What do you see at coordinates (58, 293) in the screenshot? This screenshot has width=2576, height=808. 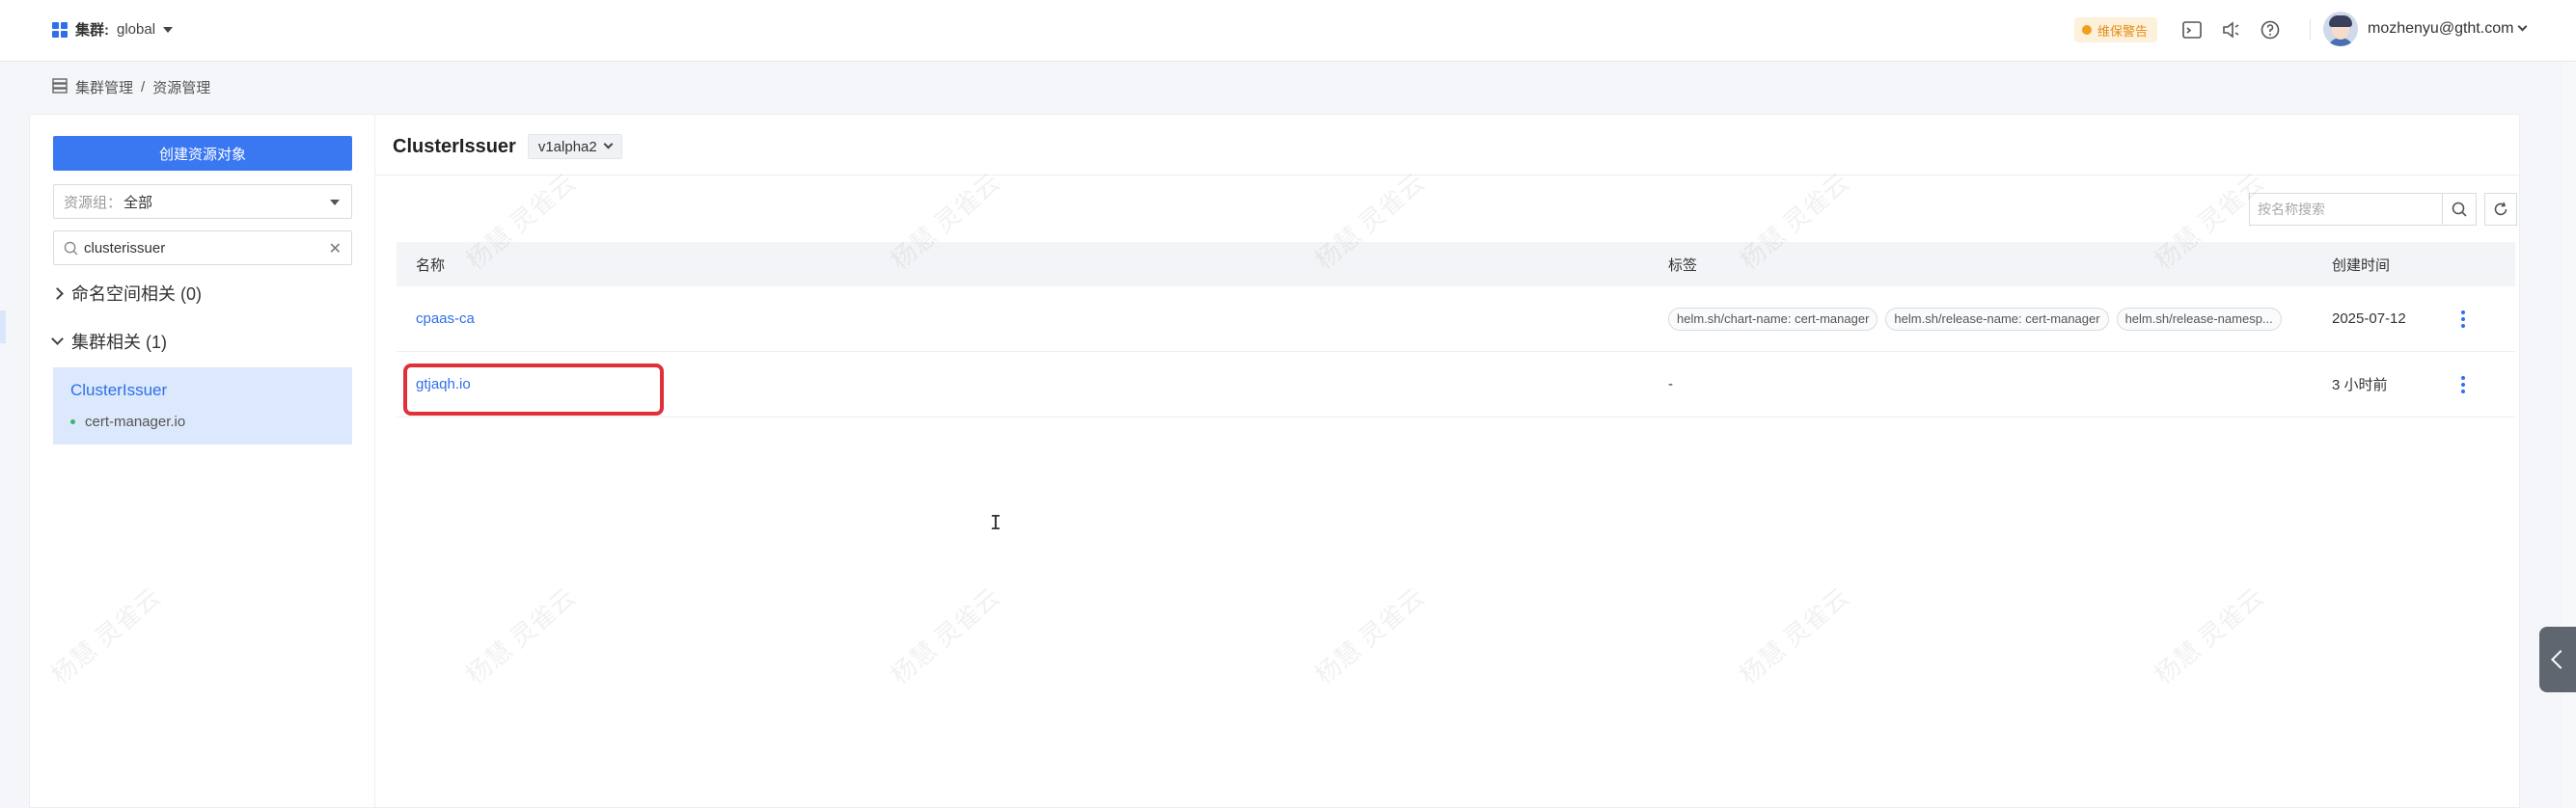 I see `chevron-right-icon` at bounding box center [58, 293].